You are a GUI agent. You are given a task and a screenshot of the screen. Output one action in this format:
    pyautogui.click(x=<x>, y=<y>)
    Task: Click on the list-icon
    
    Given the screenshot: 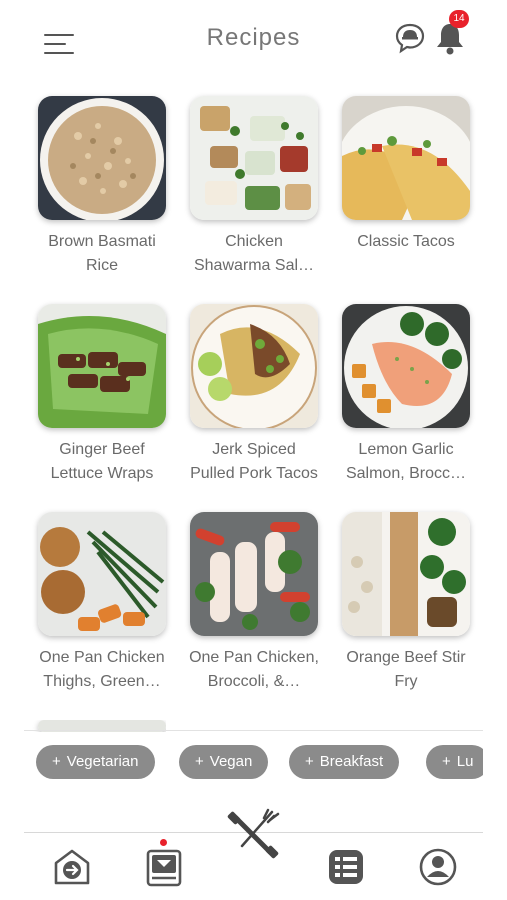 What is the action you would take?
    pyautogui.click(x=346, y=867)
    